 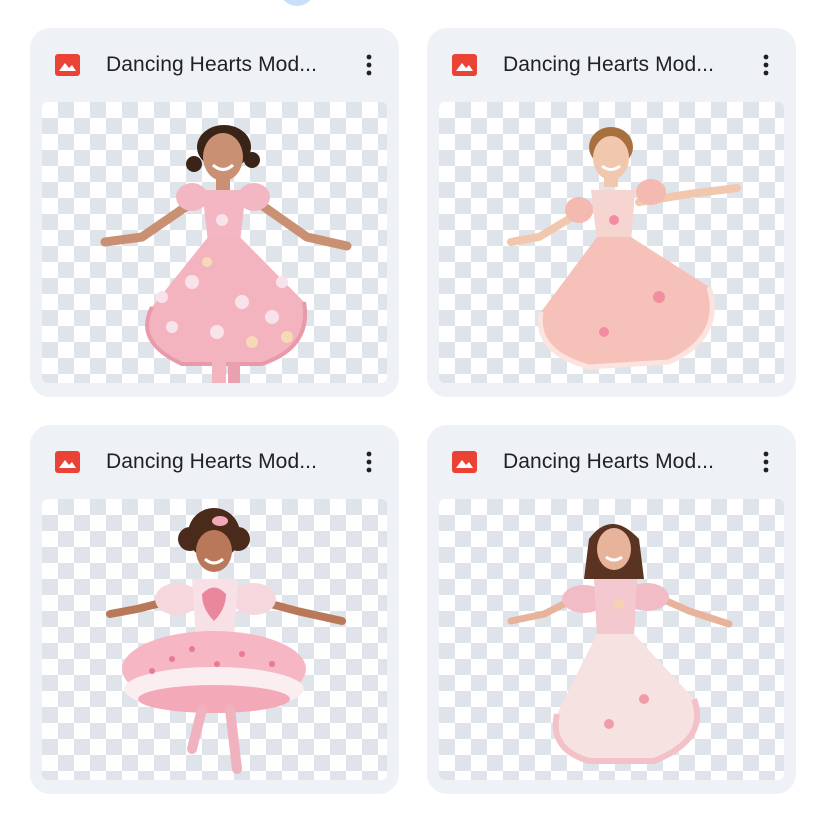 What do you see at coordinates (226, 641) in the screenshot?
I see `dancing-girl-tutu-picture` at bounding box center [226, 641].